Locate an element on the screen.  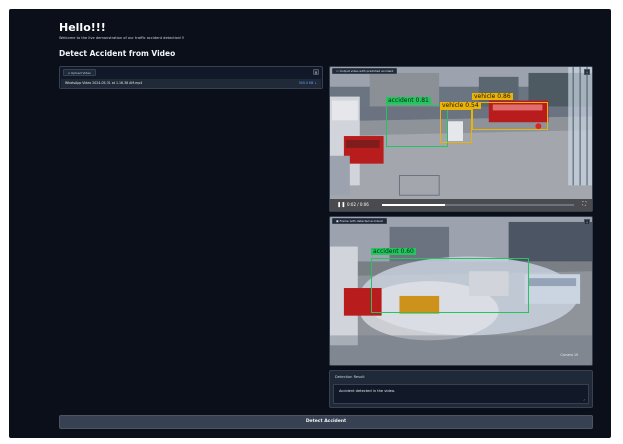
vehicle-detection-label: vehicle 0.86 is located at coordinates (492, 96).